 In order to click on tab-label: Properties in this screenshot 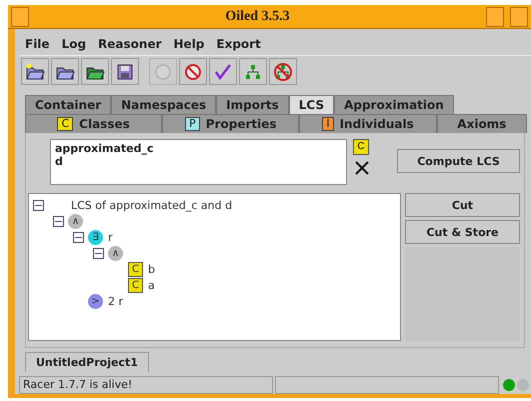, I will do `click(241, 124)`.